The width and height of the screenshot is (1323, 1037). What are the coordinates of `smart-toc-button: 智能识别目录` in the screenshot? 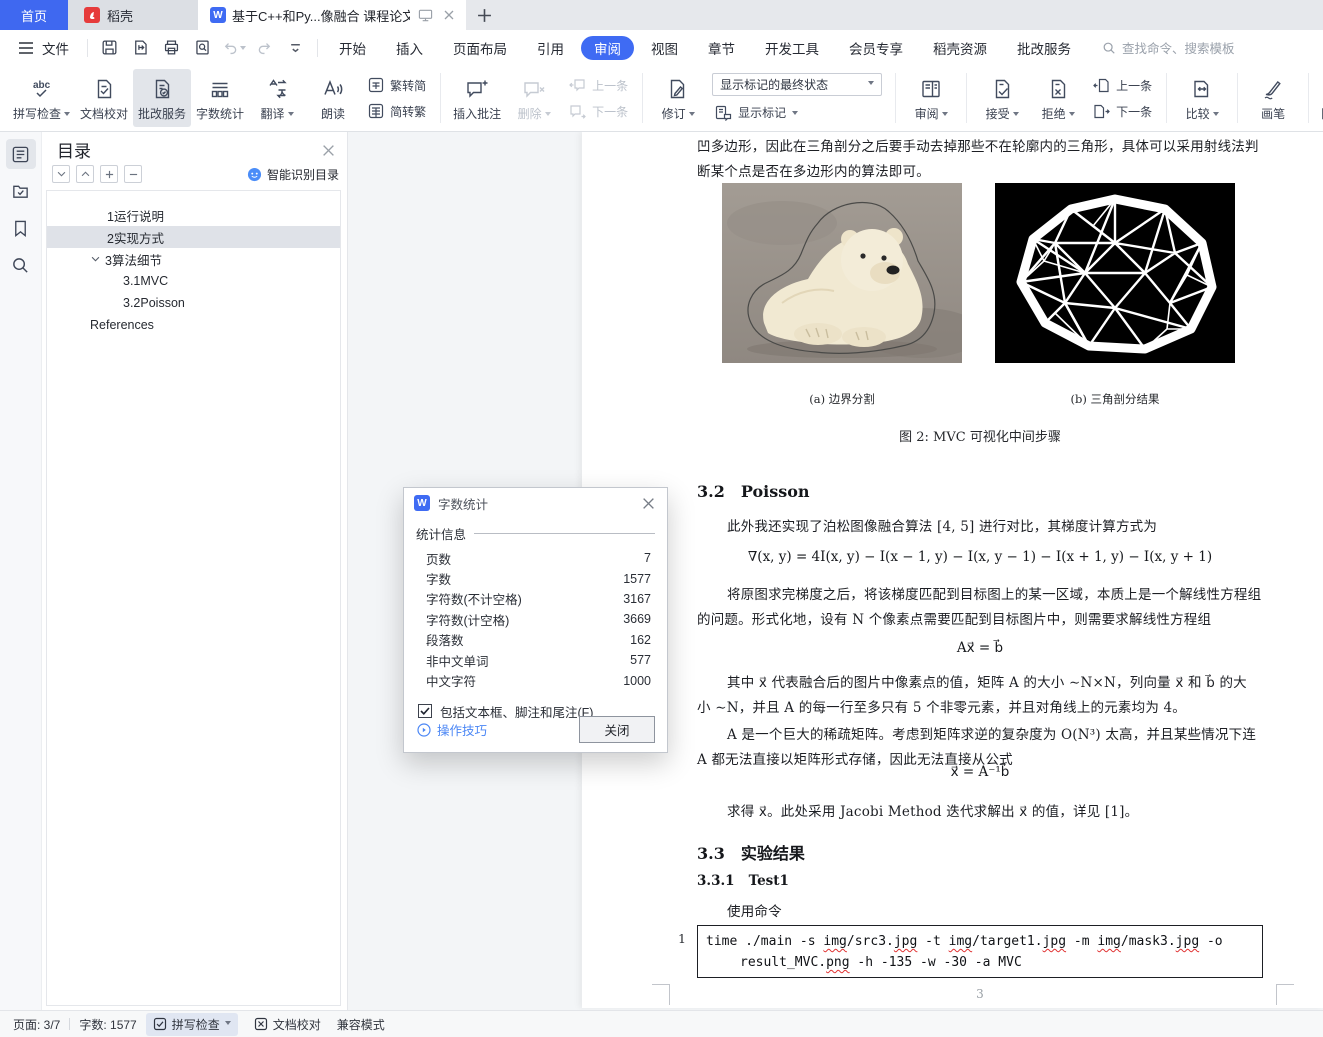 It's located at (293, 174).